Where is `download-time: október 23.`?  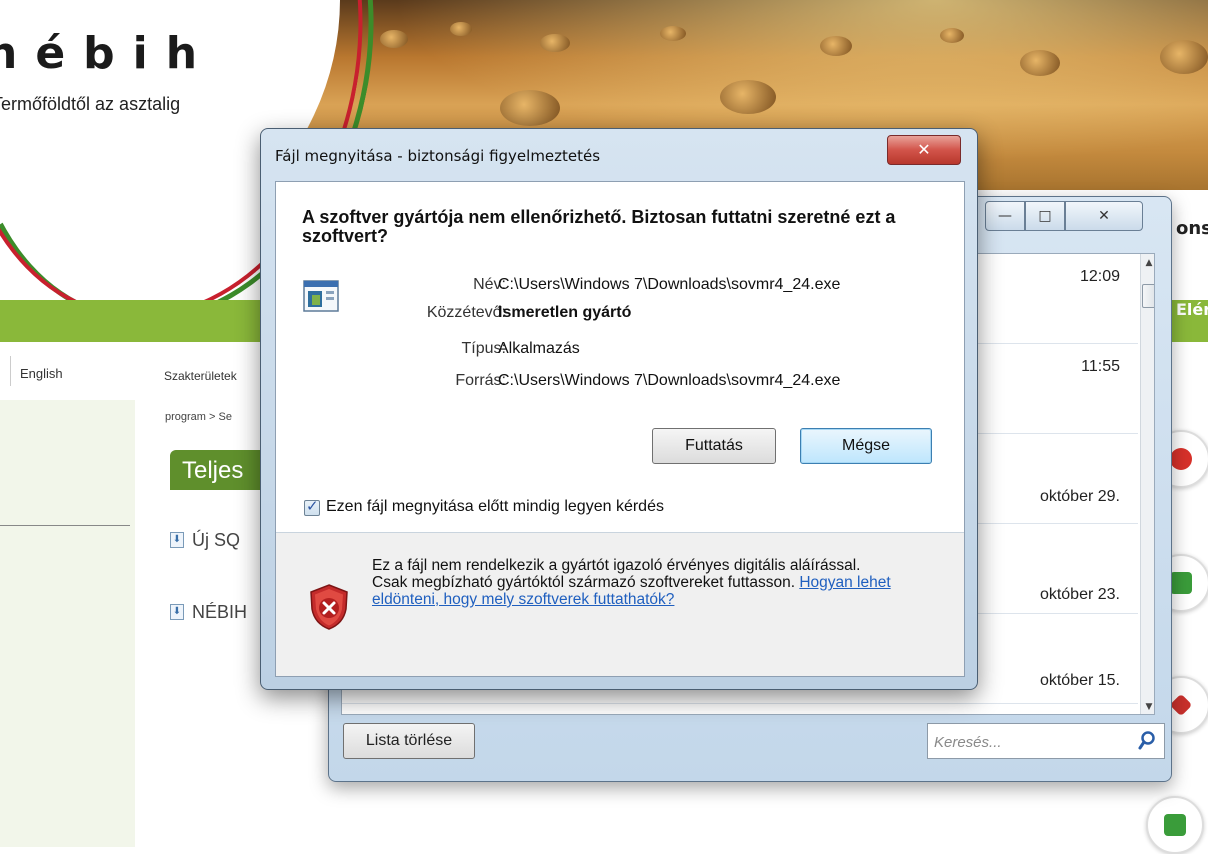 download-time: október 23. is located at coordinates (1079, 594).